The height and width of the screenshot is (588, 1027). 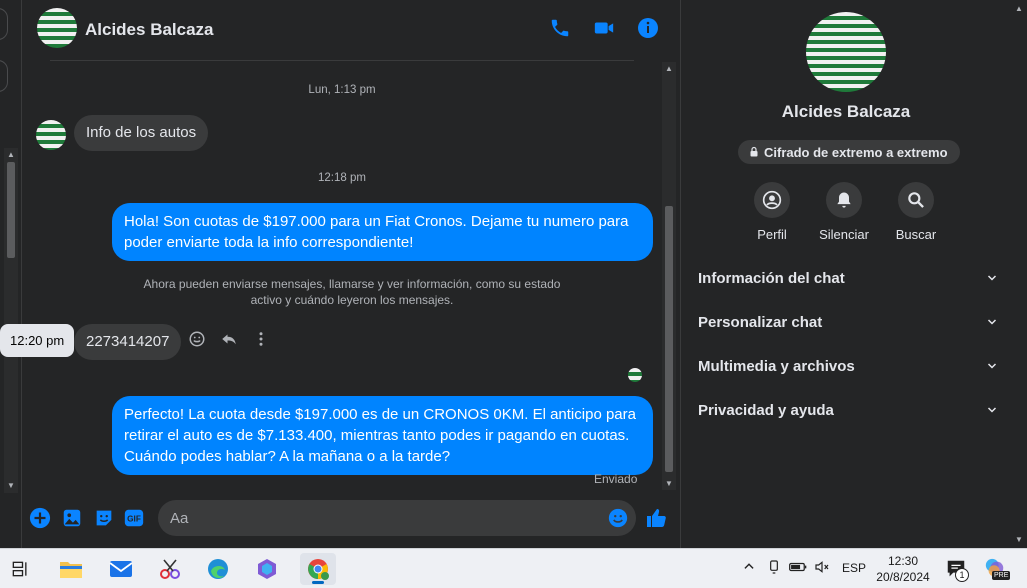 I want to click on section-media-files: Multimedia y archivos, so click(x=848, y=366).